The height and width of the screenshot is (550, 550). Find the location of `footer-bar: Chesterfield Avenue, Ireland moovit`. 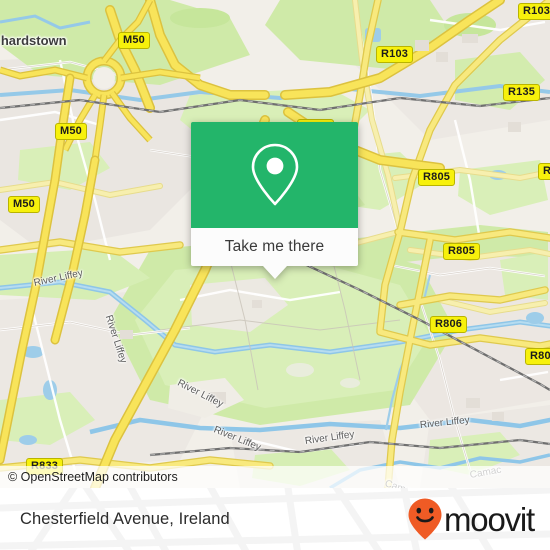

footer-bar: Chesterfield Avenue, Ireland moovit is located at coordinates (275, 519).